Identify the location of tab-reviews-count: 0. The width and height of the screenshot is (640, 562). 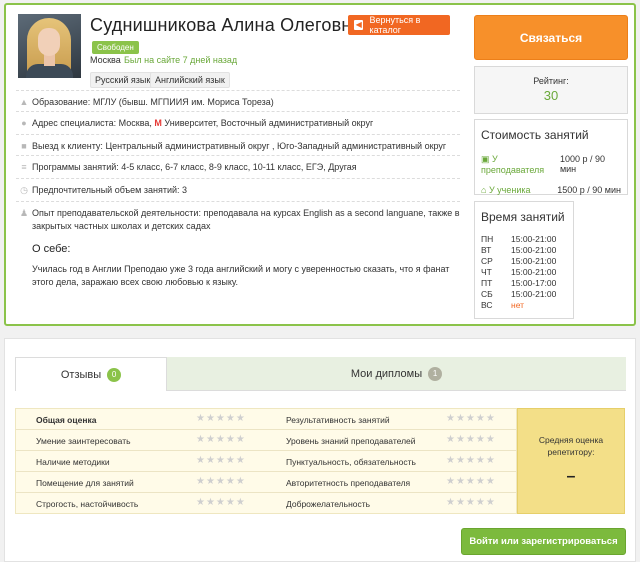
(114, 374).